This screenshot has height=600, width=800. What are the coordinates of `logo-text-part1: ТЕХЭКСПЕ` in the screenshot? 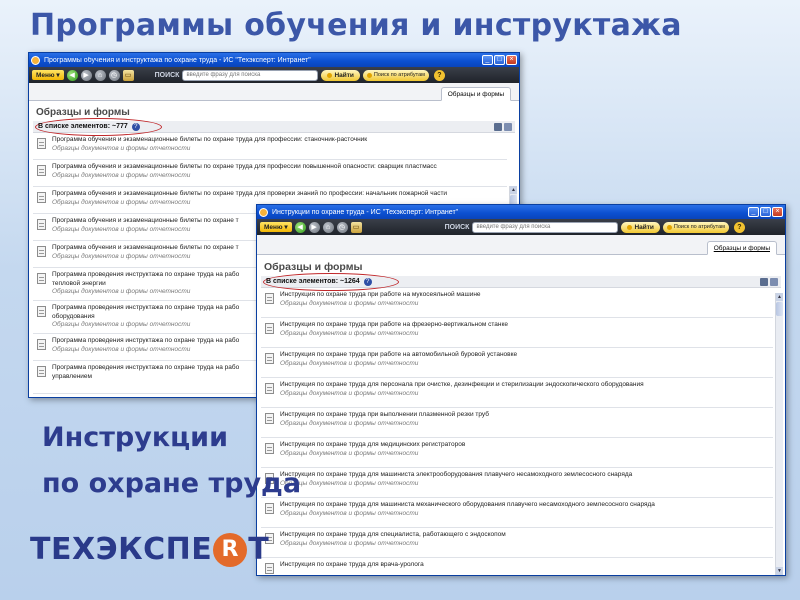 It's located at (121, 549).